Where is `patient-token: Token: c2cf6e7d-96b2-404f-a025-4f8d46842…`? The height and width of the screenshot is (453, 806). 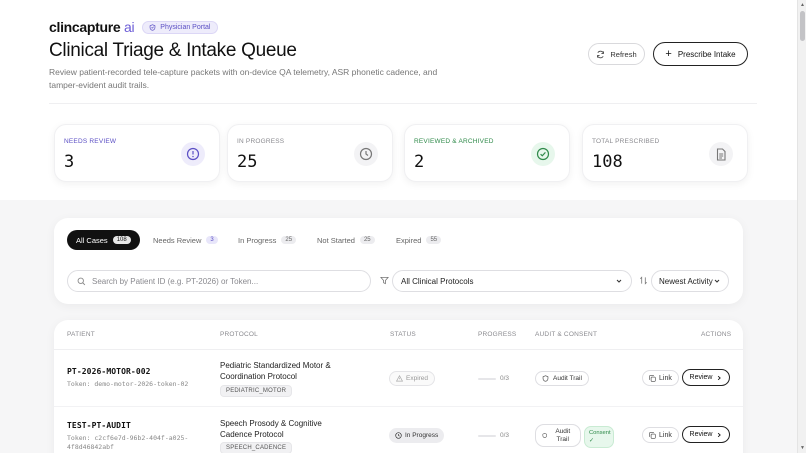 patient-token: Token: c2cf6e7d-96b2-404f-a025-4f8d46842… is located at coordinates (128, 442).